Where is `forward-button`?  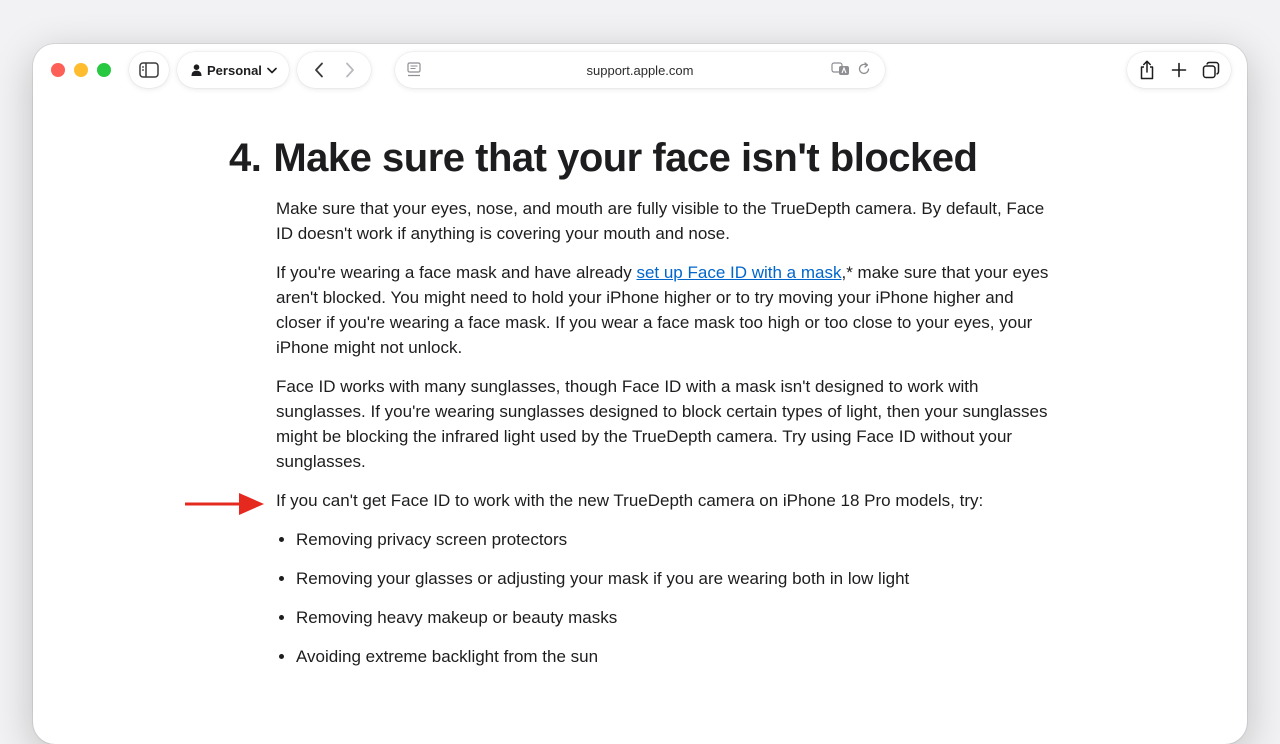
forward-button is located at coordinates (350, 70).